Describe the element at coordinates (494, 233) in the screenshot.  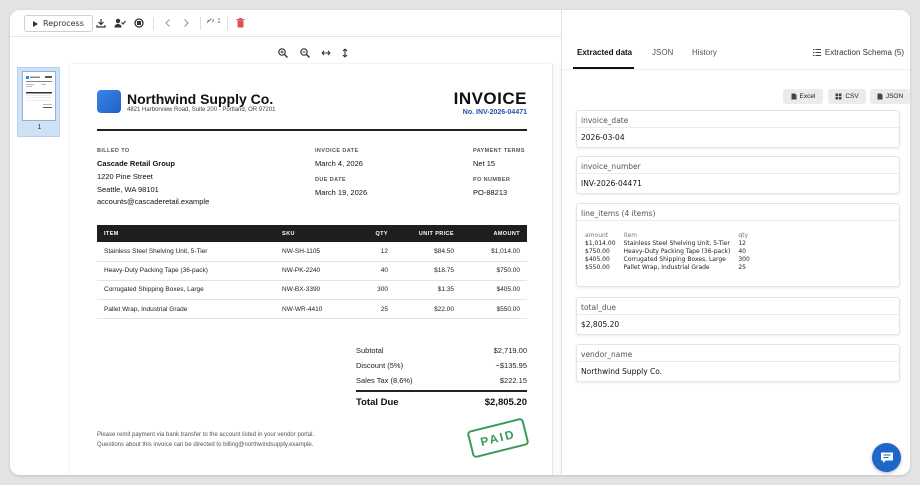
I see `col-amount: AMOUNT` at that location.